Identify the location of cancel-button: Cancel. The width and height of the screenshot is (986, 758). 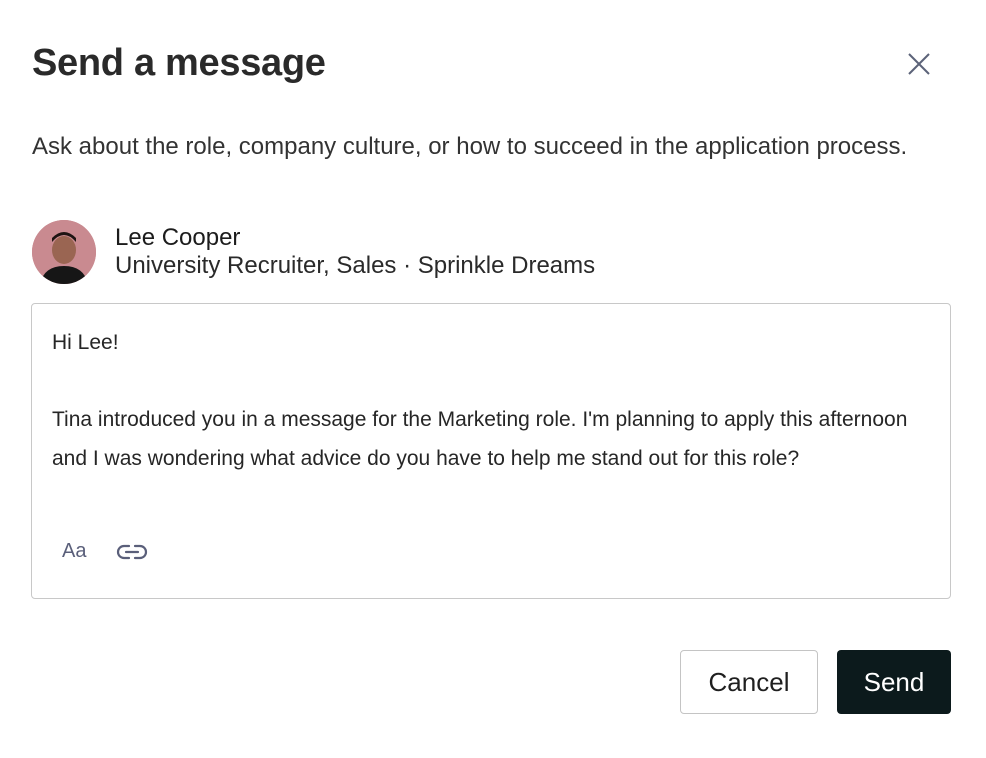
(749, 682).